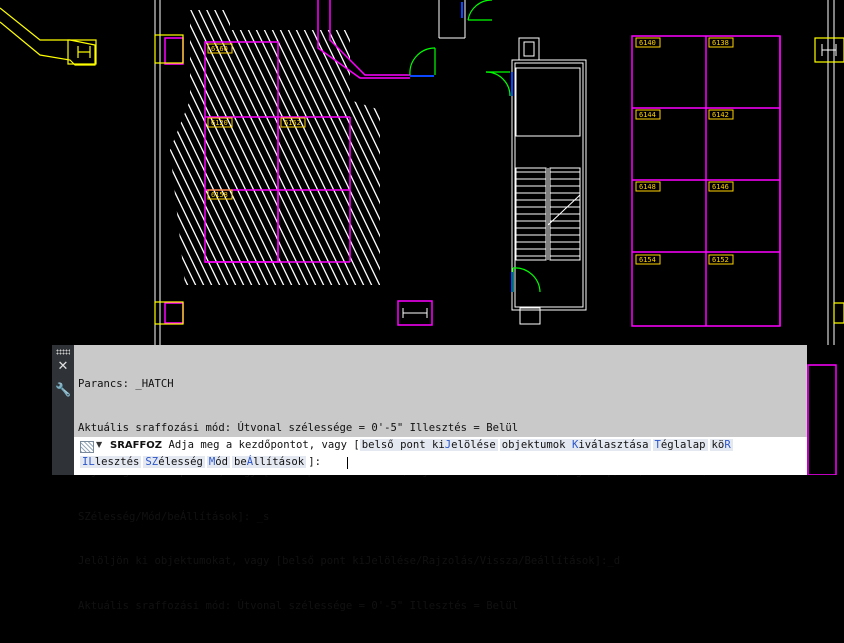 The image size is (844, 643). What do you see at coordinates (314, 462) in the screenshot?
I see `prompt-suffix: ]:` at bounding box center [314, 462].